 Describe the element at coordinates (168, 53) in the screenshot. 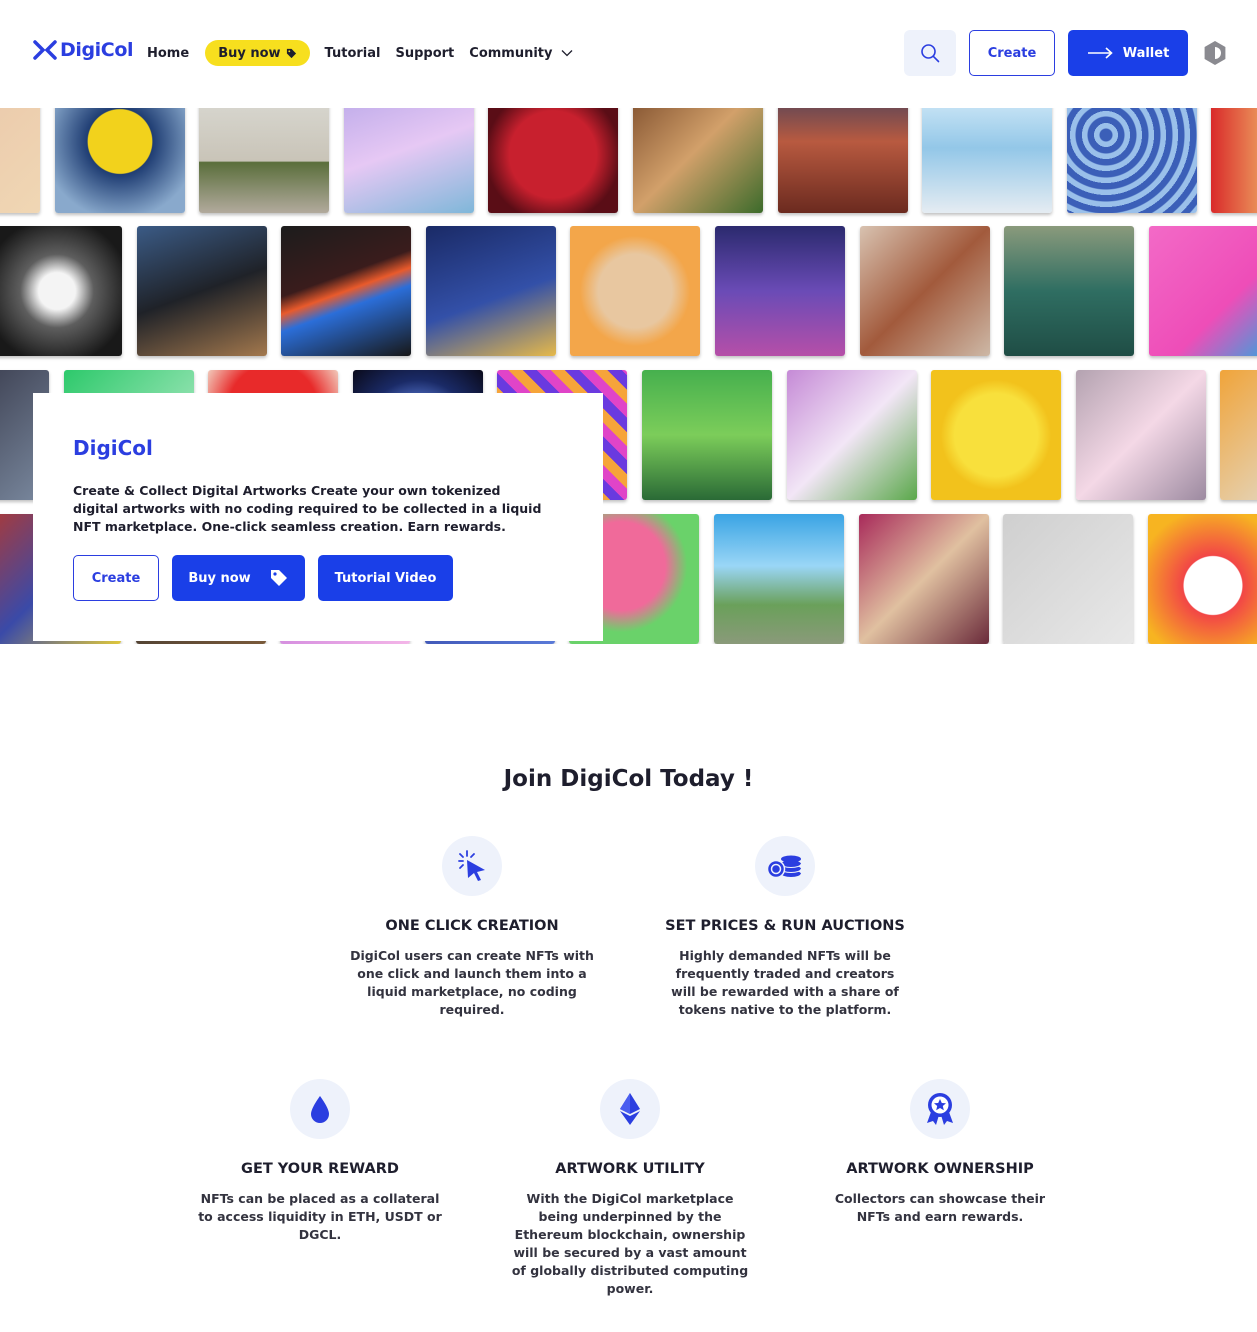

I see `nav-home: Home` at that location.